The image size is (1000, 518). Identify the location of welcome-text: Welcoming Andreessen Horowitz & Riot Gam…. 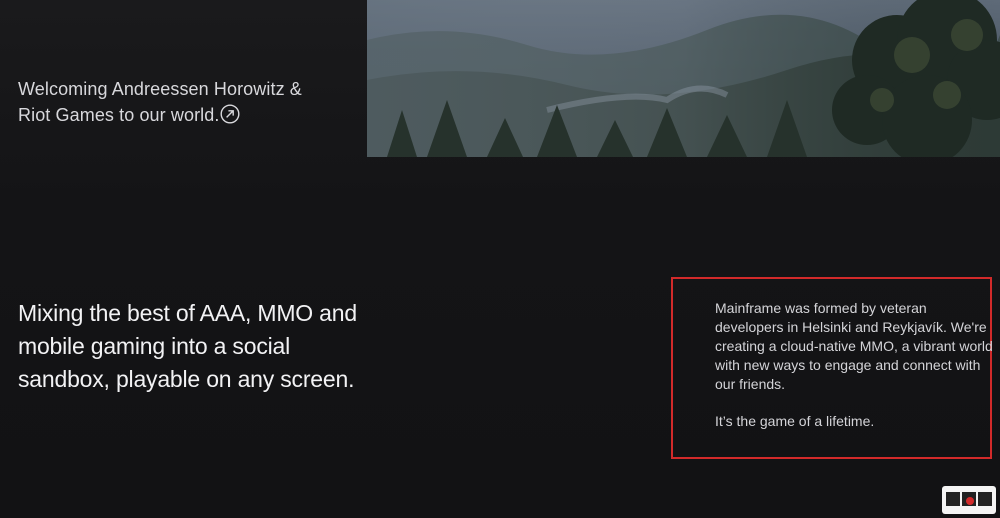
(160, 102).